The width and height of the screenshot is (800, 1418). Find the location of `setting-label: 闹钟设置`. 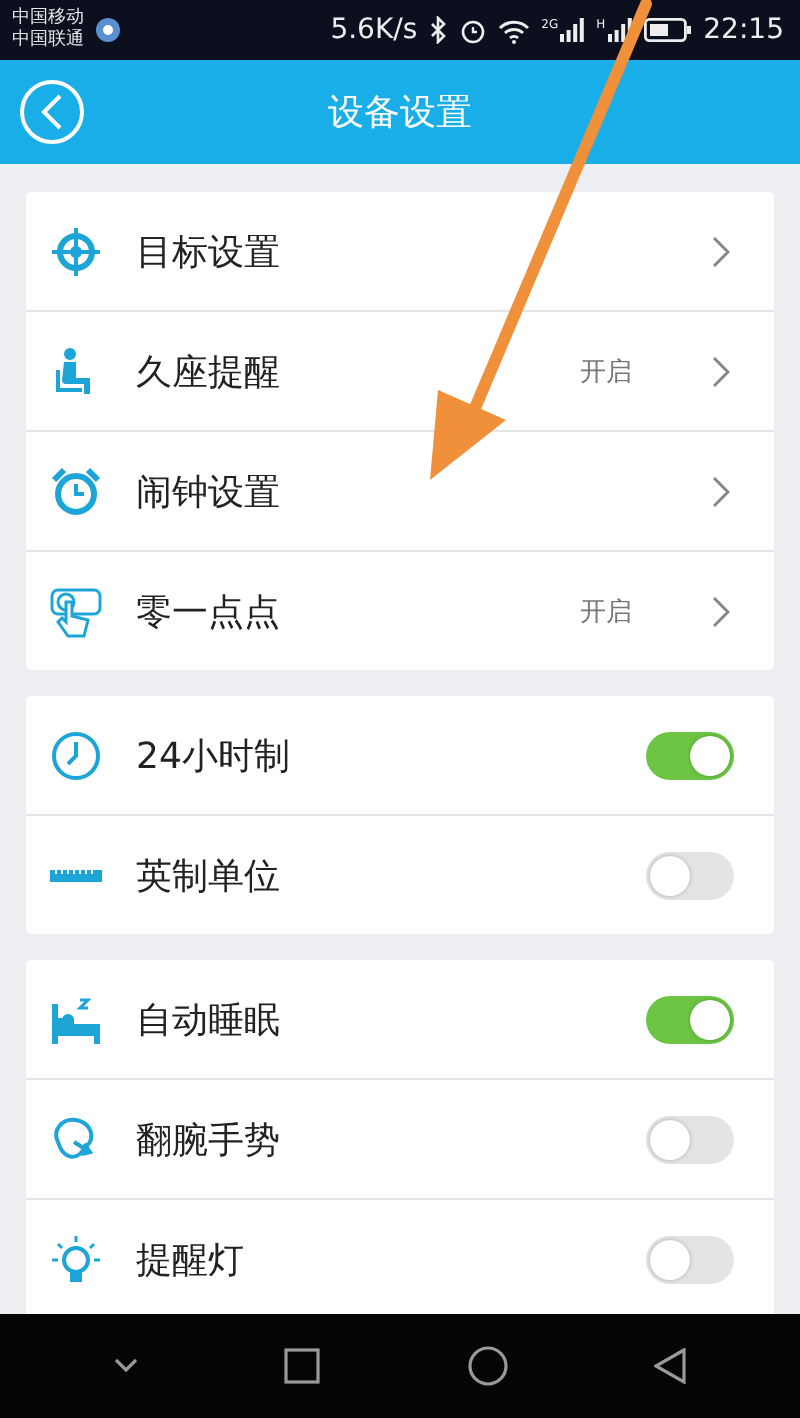

setting-label: 闹钟设置 is located at coordinates (209, 492).